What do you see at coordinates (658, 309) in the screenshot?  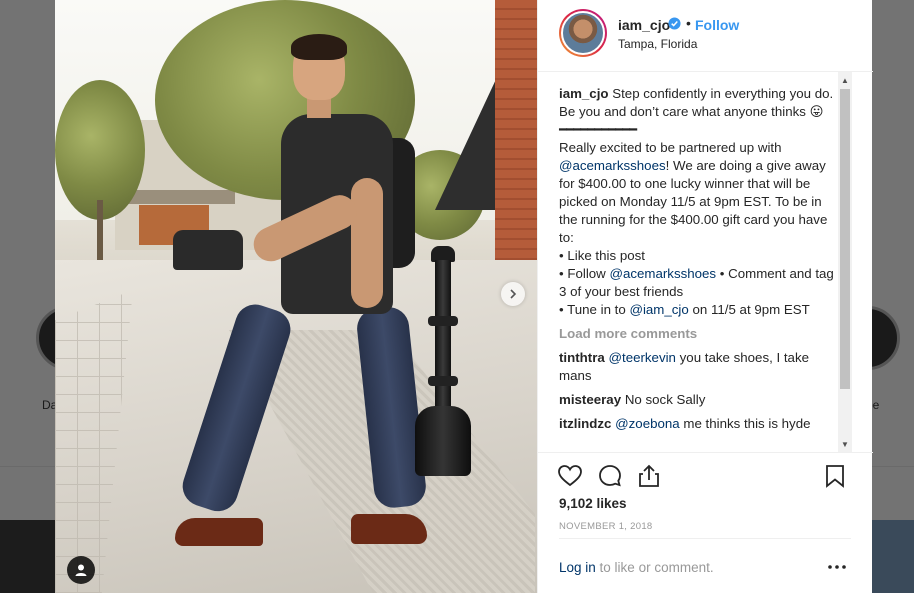 I see `mention-link: @iam_cjo` at bounding box center [658, 309].